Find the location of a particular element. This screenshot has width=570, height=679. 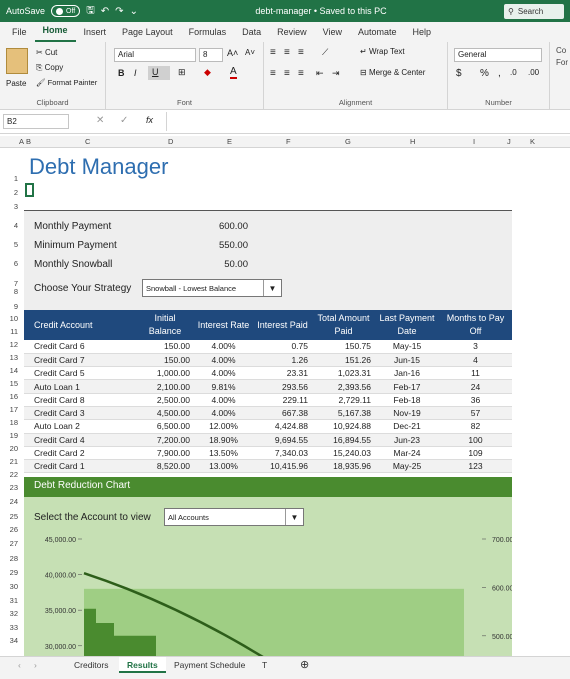

row-header-1: 1 is located at coordinates (9, 178).